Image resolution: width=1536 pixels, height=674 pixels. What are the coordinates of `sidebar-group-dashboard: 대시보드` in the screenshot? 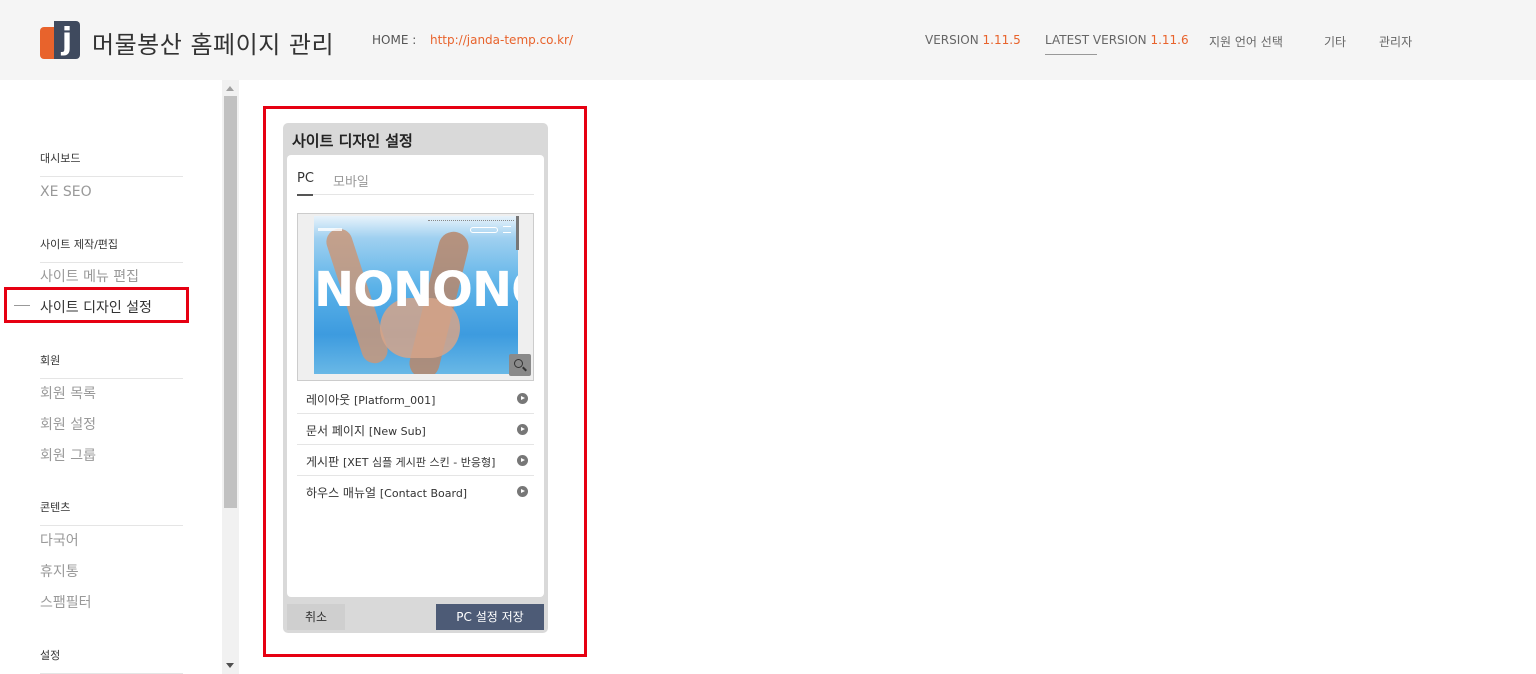 It's located at (111, 163).